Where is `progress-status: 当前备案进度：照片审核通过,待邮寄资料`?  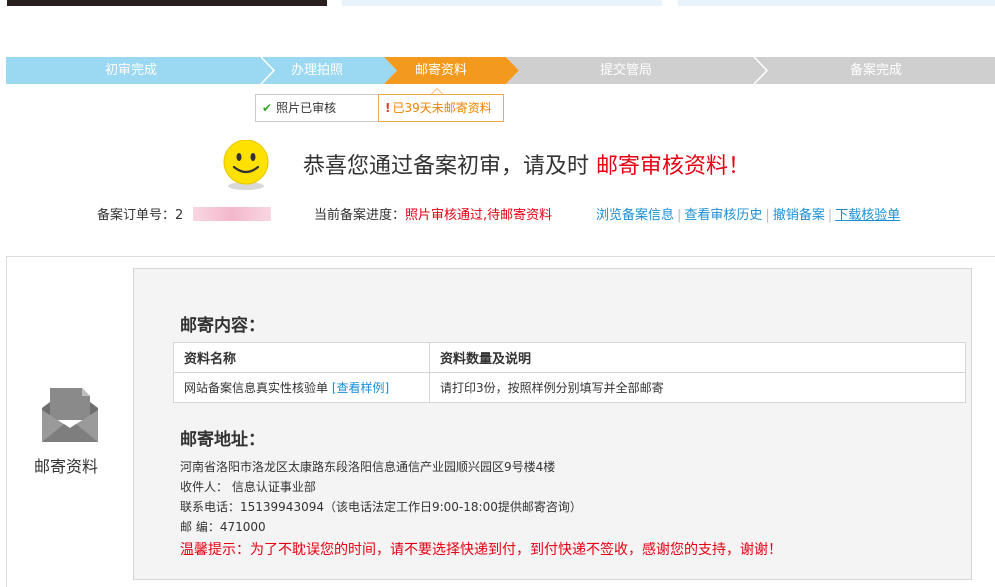
progress-status: 当前备案进度：照片审核通过,待邮寄资料 is located at coordinates (433, 213).